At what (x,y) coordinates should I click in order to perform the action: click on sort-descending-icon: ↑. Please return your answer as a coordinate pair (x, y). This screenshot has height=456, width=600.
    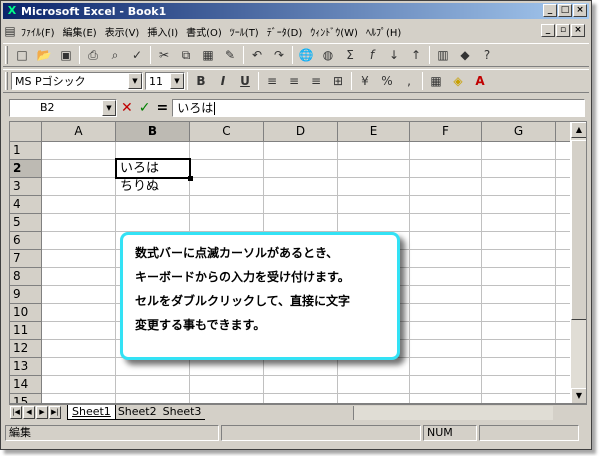
    Looking at the image, I should click on (416, 55).